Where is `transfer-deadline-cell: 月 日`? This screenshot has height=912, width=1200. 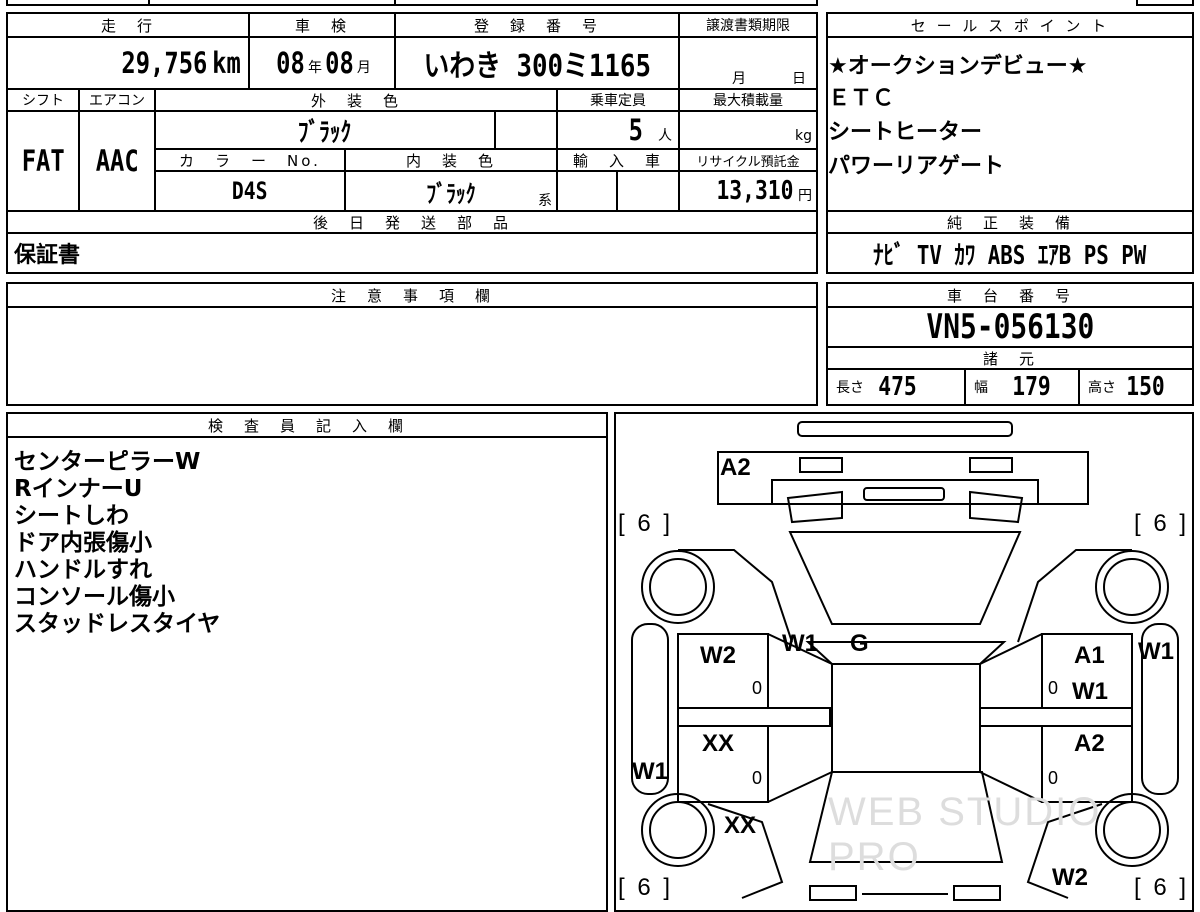
transfer-deadline-cell: 月 日 is located at coordinates (748, 64).